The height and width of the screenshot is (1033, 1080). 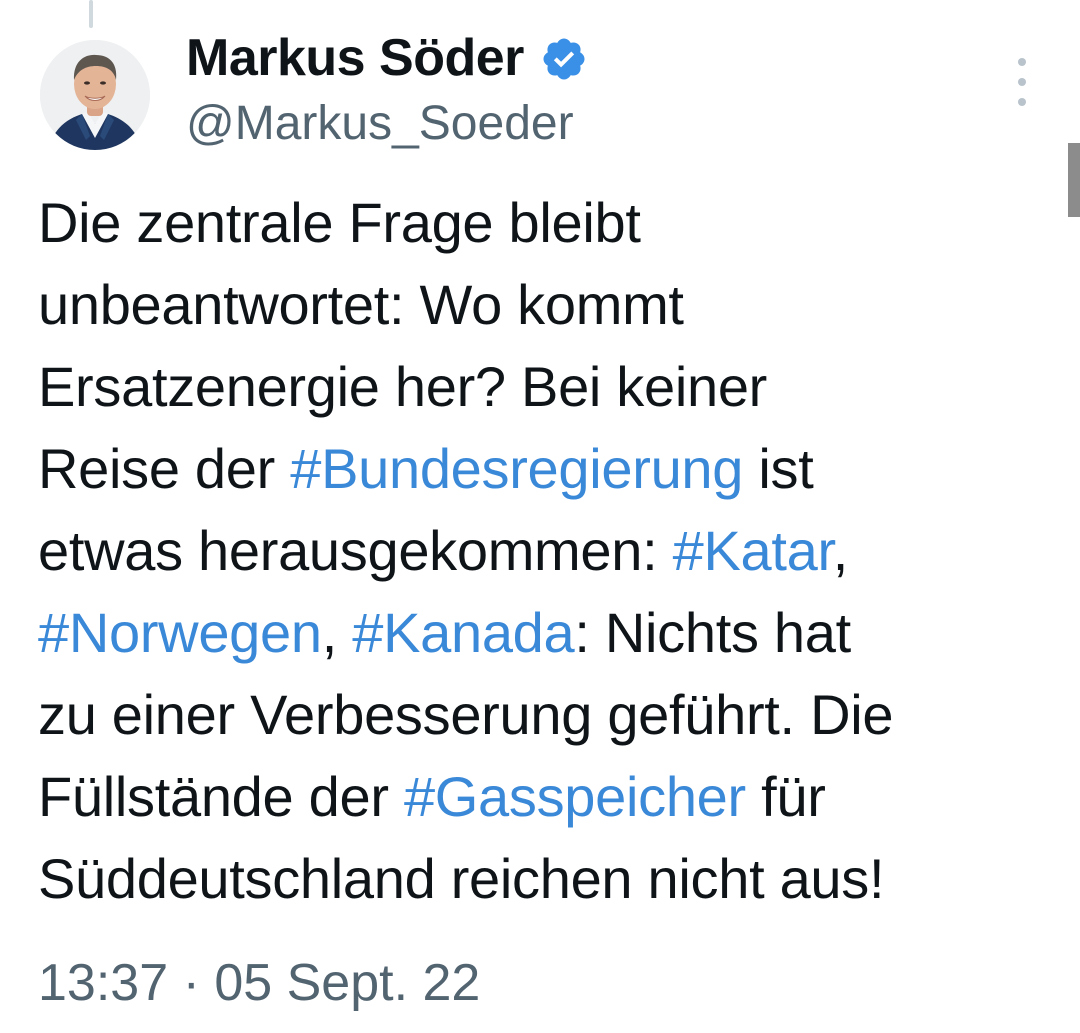 I want to click on tweet-text-line: Füllstände der #Gasspeicher für, so click(x=548, y=797).